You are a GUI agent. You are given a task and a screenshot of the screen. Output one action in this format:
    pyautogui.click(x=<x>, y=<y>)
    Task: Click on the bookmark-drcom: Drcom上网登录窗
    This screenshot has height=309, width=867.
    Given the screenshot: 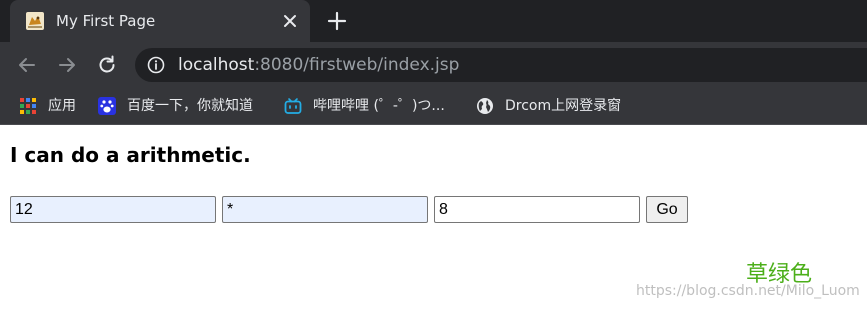 What is the action you would take?
    pyautogui.click(x=556, y=106)
    